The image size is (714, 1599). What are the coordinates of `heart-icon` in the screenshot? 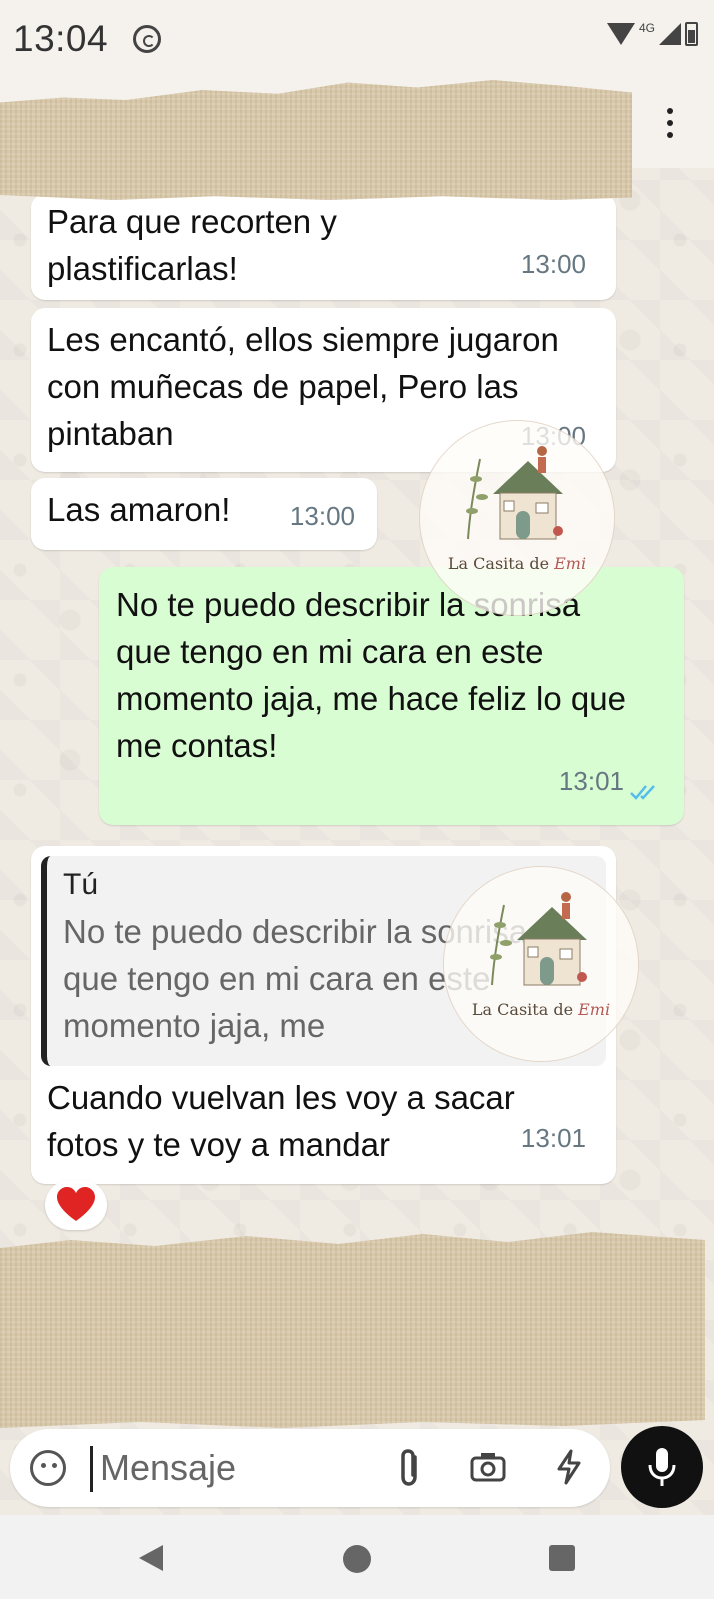 It's located at (76, 1204).